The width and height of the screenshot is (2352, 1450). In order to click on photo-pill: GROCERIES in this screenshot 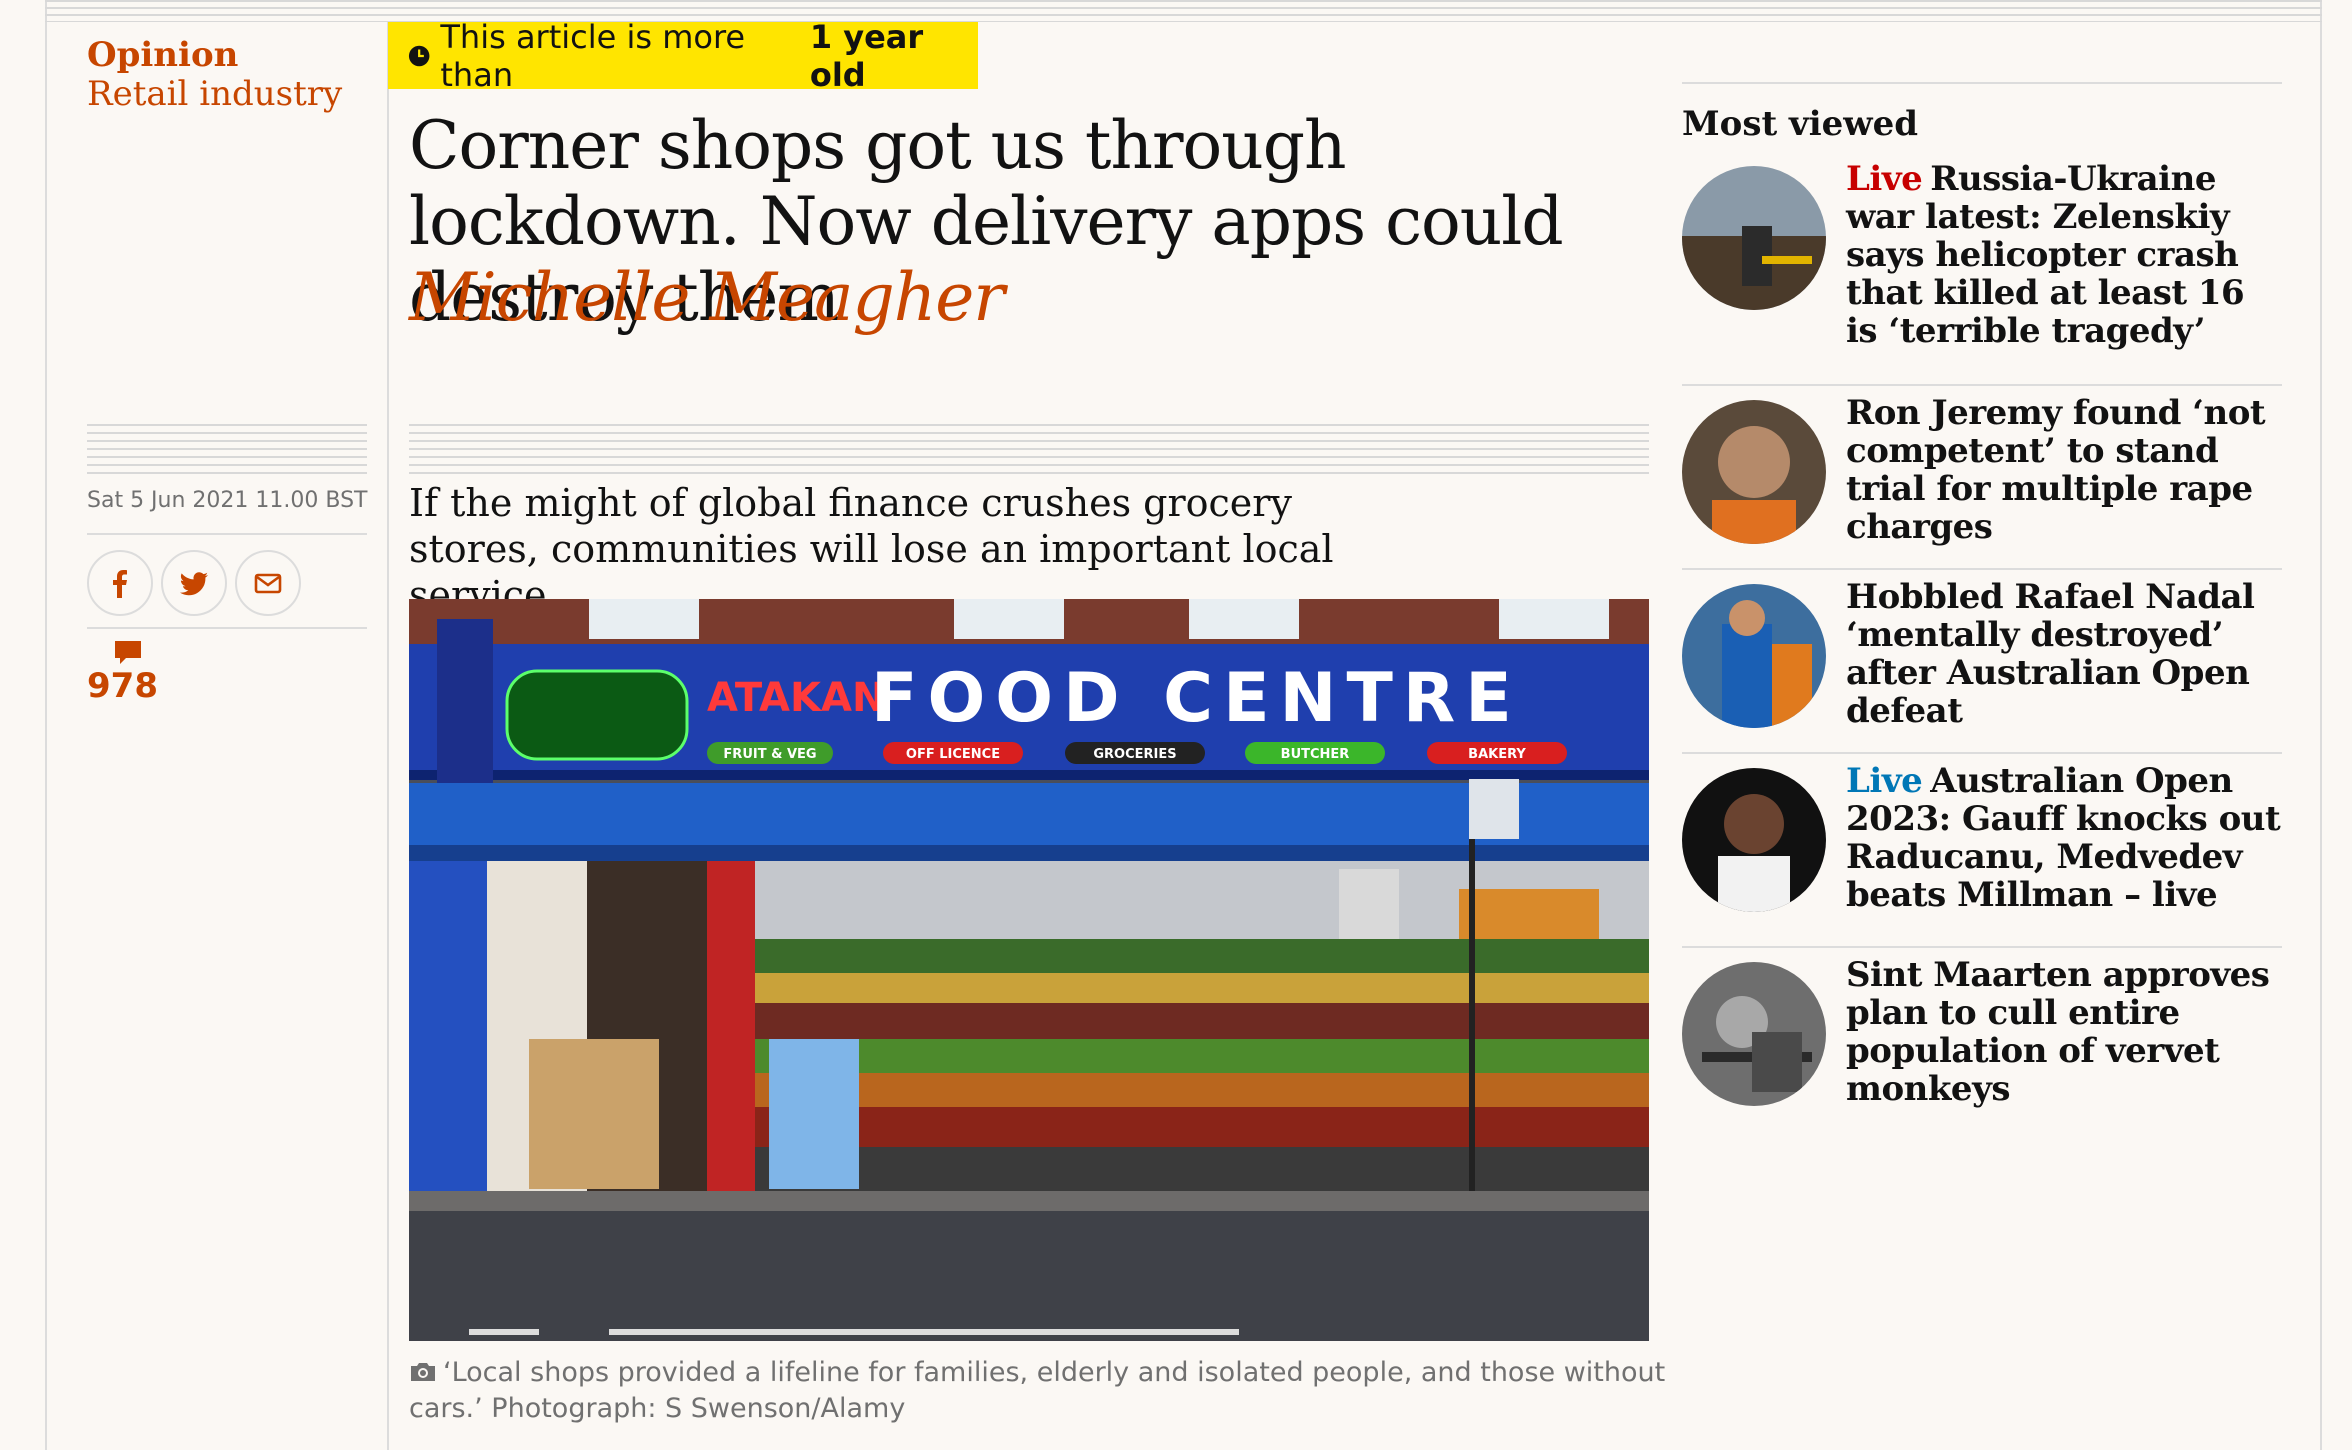, I will do `click(1134, 754)`.